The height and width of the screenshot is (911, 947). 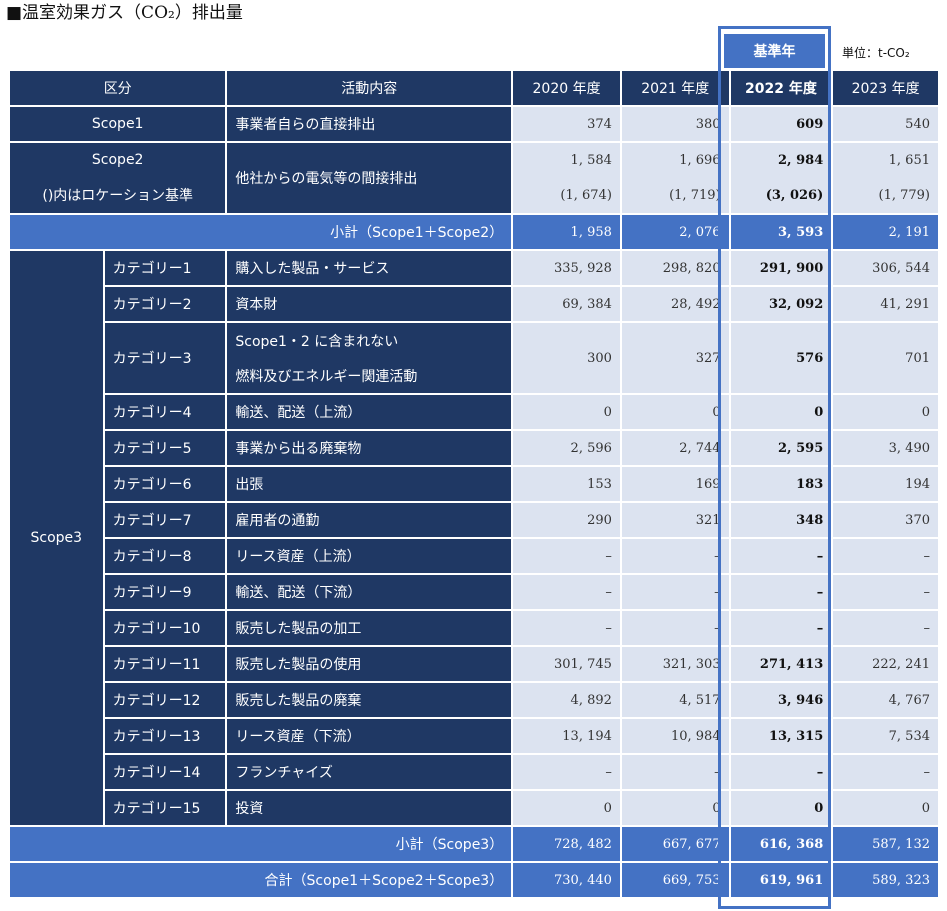 I want to click on scope1-activity: 事業者自らの直接排出, so click(x=369, y=125).